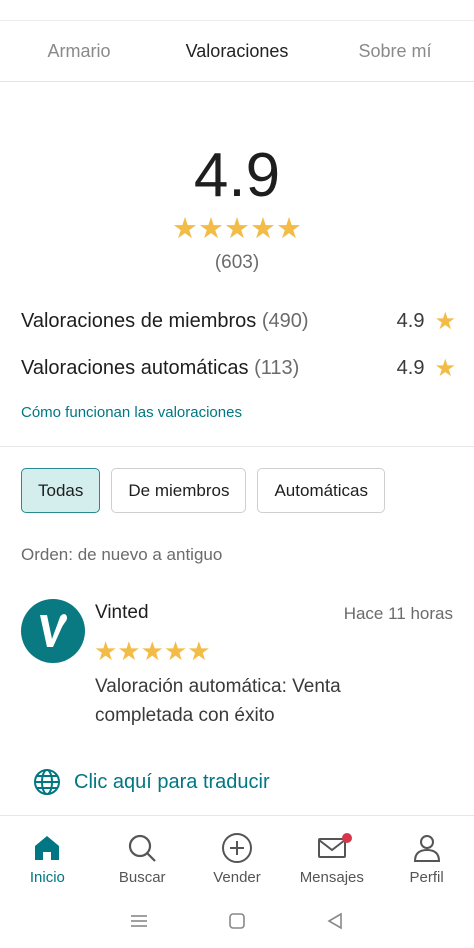 This screenshot has height=948, width=474. Describe the element at coordinates (61, 490) in the screenshot. I see `filter-todas: Todas` at that location.